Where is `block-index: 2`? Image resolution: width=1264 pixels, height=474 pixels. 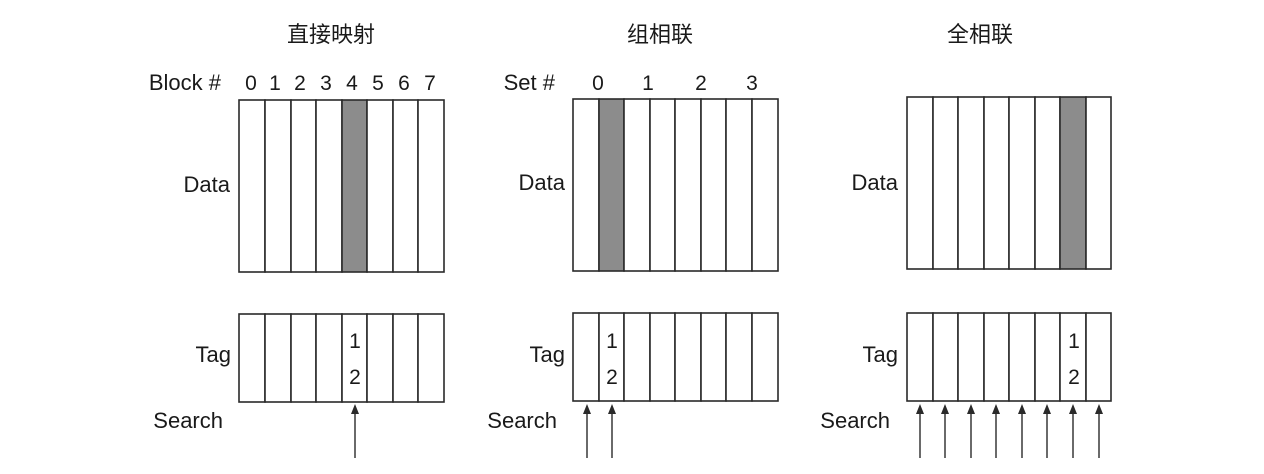
block-index: 2 is located at coordinates (300, 83).